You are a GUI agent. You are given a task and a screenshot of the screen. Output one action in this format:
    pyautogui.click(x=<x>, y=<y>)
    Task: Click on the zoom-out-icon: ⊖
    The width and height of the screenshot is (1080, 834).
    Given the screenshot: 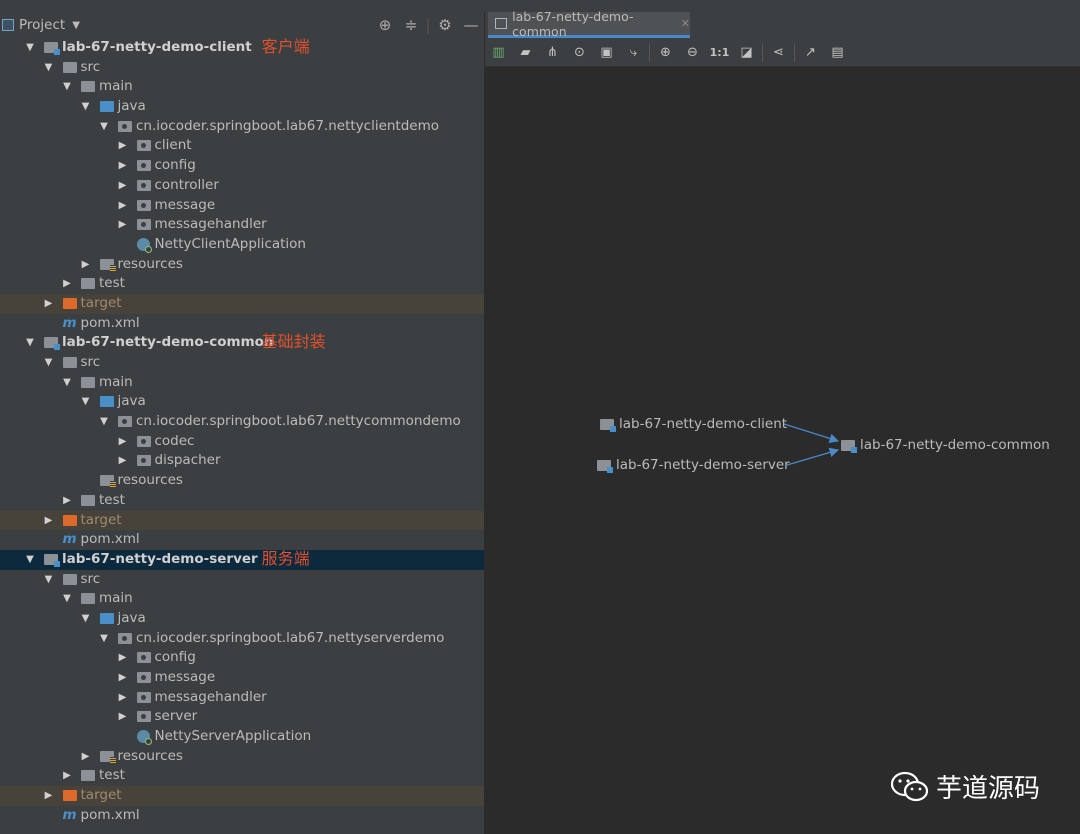 What is the action you would take?
    pyautogui.click(x=692, y=52)
    